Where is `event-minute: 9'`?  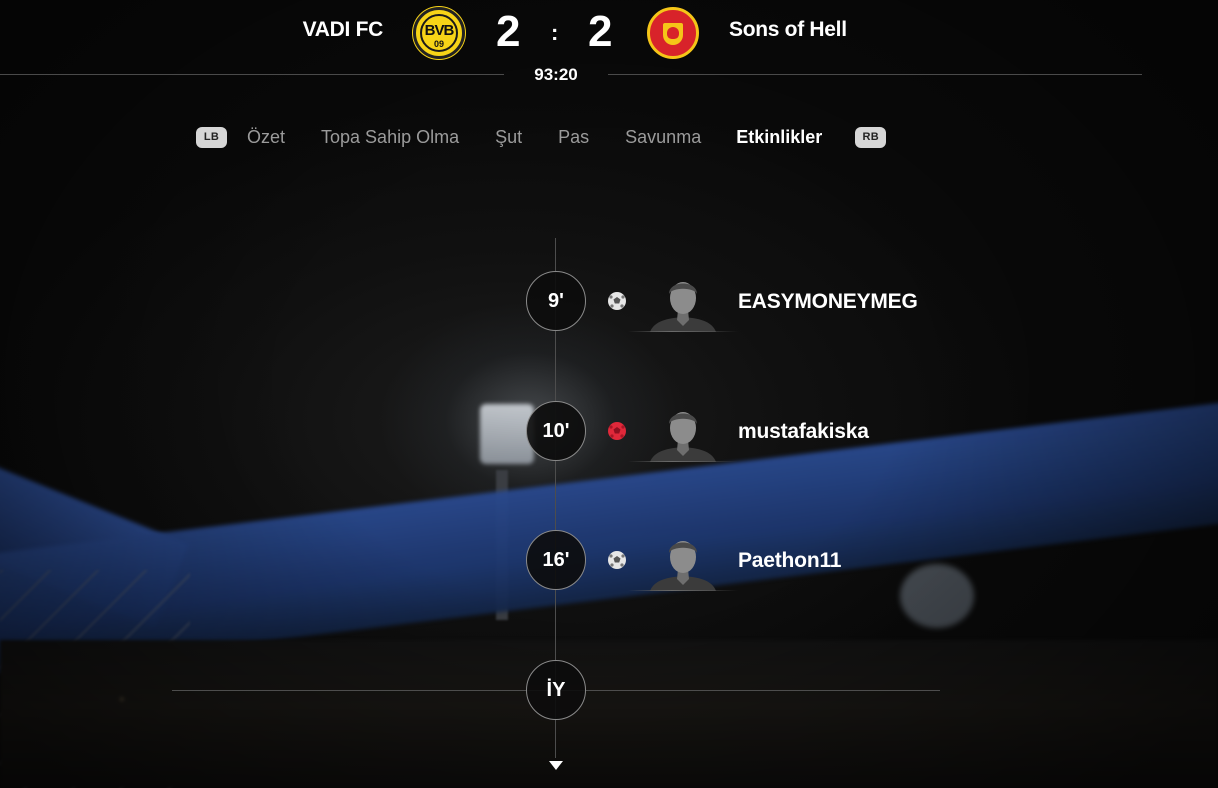 event-minute: 9' is located at coordinates (556, 301).